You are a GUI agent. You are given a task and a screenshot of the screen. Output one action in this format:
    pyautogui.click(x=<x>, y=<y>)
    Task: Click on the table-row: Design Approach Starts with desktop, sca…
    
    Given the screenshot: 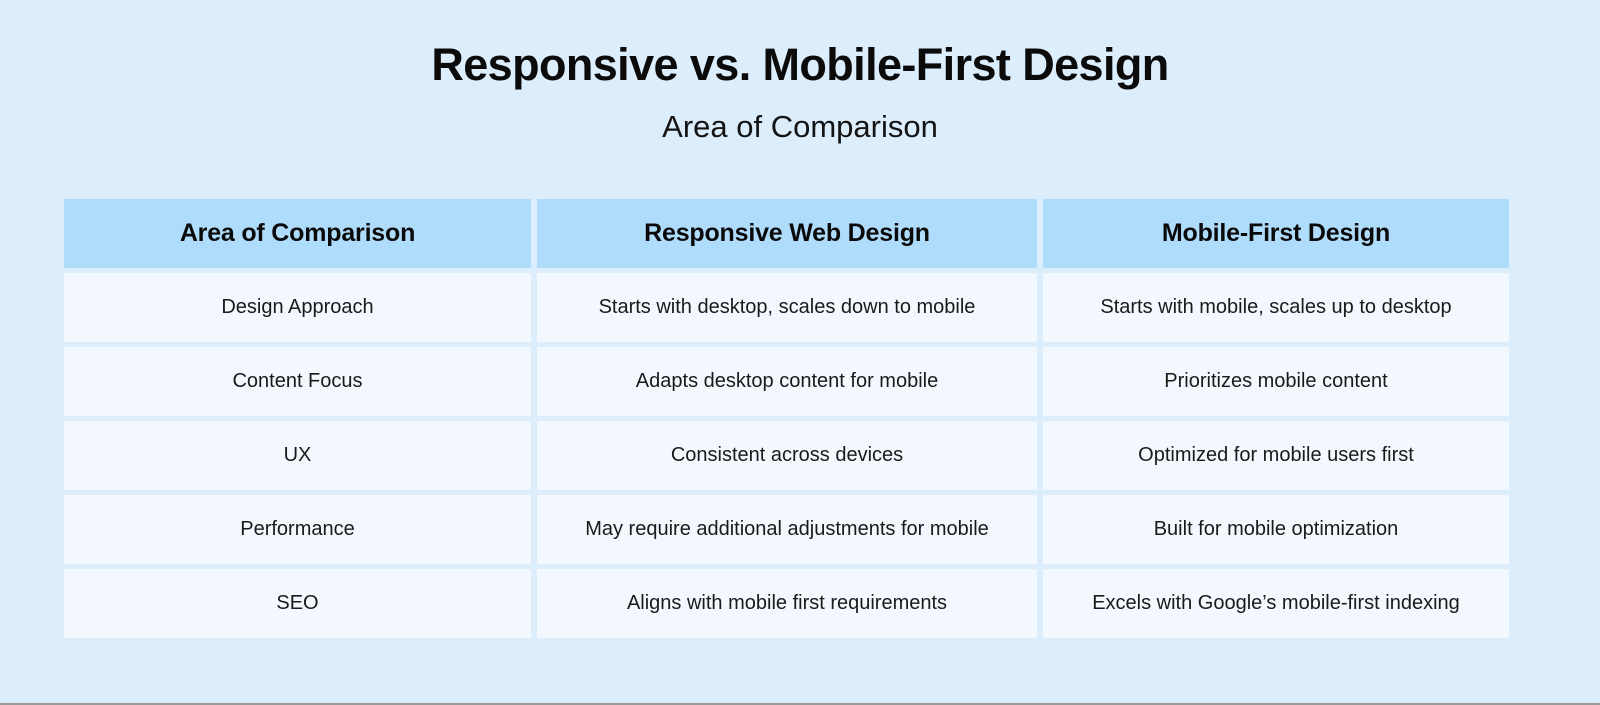 What is the action you would take?
    pyautogui.click(x=786, y=307)
    